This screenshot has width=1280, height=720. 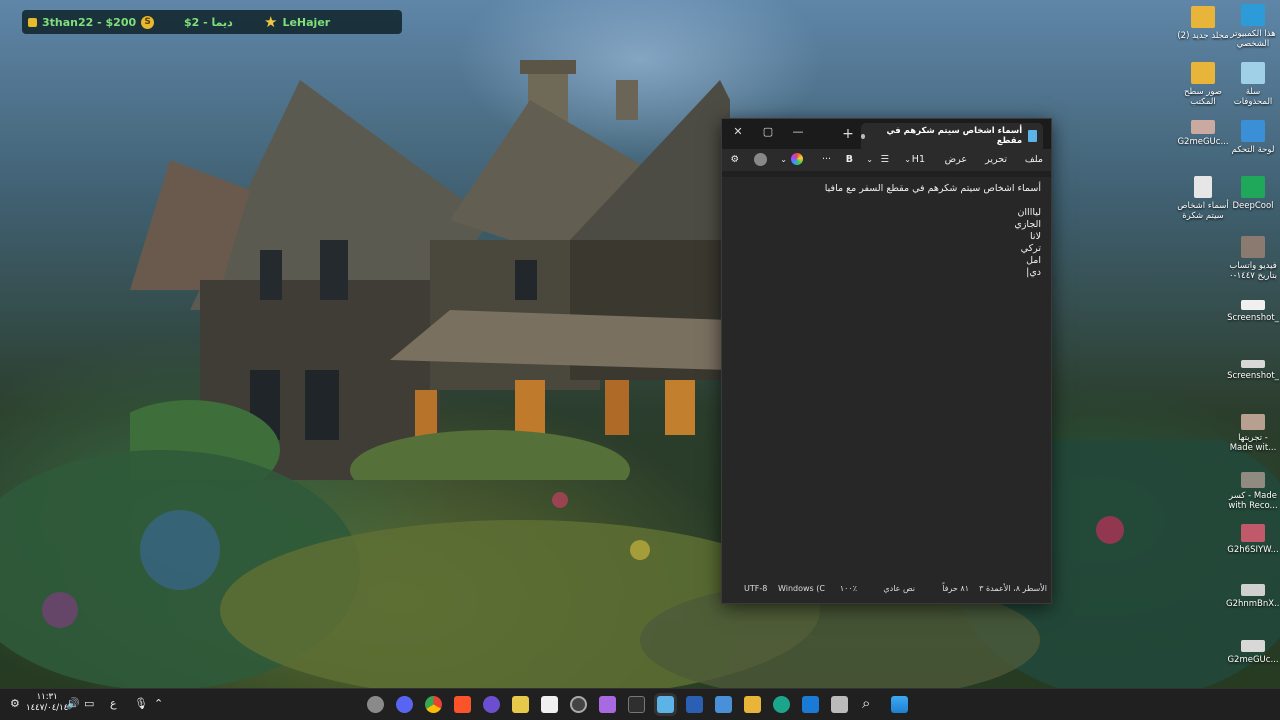 I want to click on notepad-document-icon, so click(x=1032, y=136).